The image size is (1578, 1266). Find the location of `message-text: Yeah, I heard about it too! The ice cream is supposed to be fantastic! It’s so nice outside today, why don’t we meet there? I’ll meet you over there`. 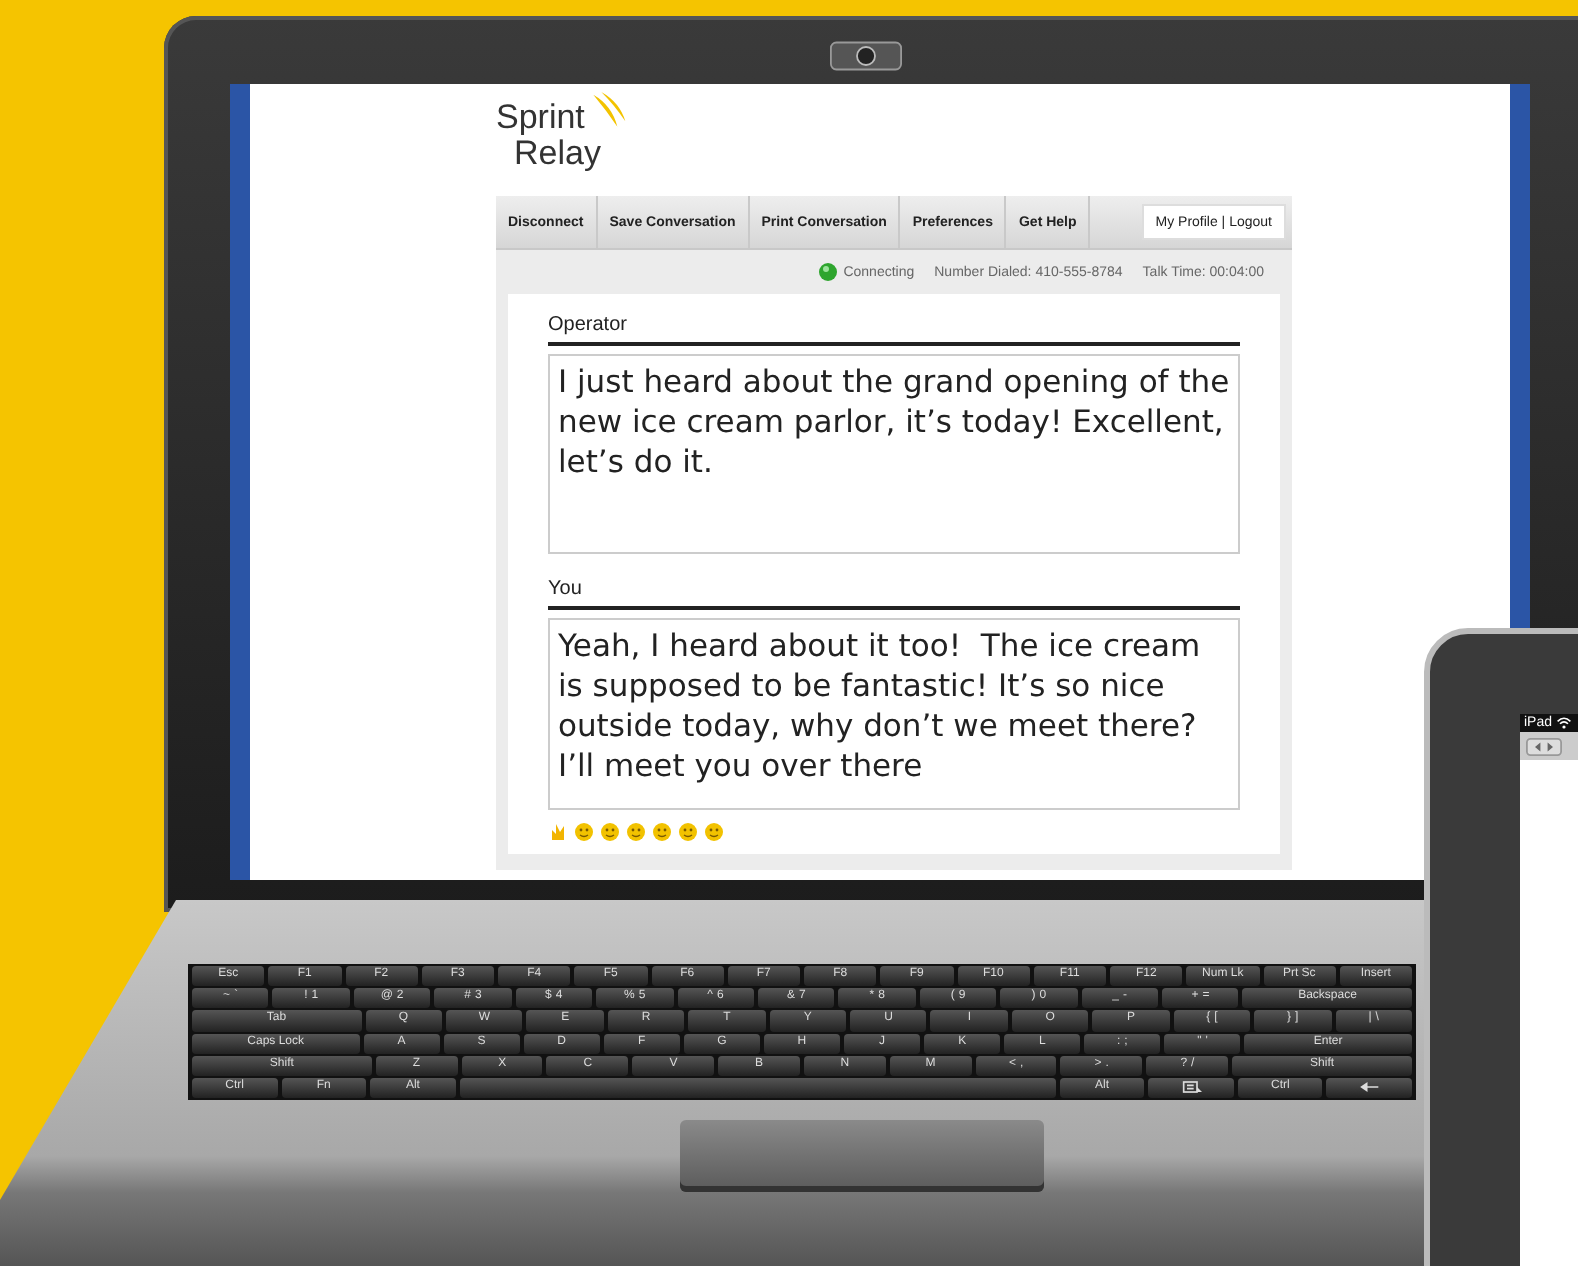

message-text: Yeah, I heard about it too! The ice cream is supposed to be fantastic! It’s so nice outside today, why don’t we meet there? I’ll meet you over there is located at coordinates (880, 706).